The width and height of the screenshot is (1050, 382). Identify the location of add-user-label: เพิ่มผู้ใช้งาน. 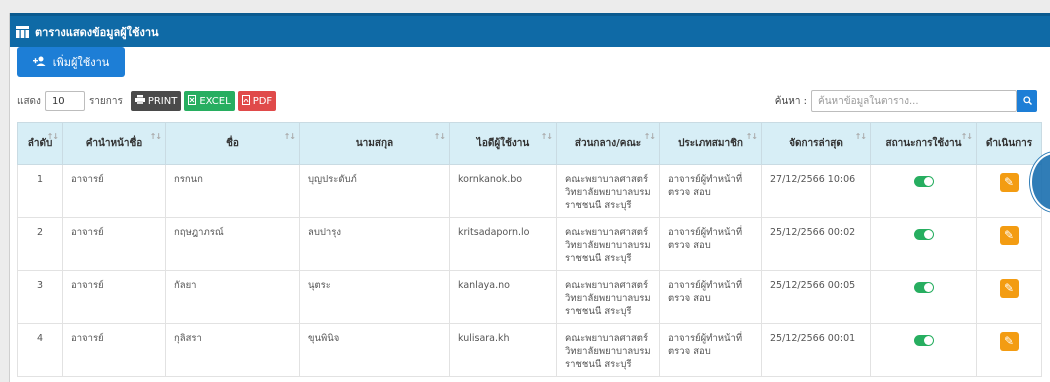
(81, 62).